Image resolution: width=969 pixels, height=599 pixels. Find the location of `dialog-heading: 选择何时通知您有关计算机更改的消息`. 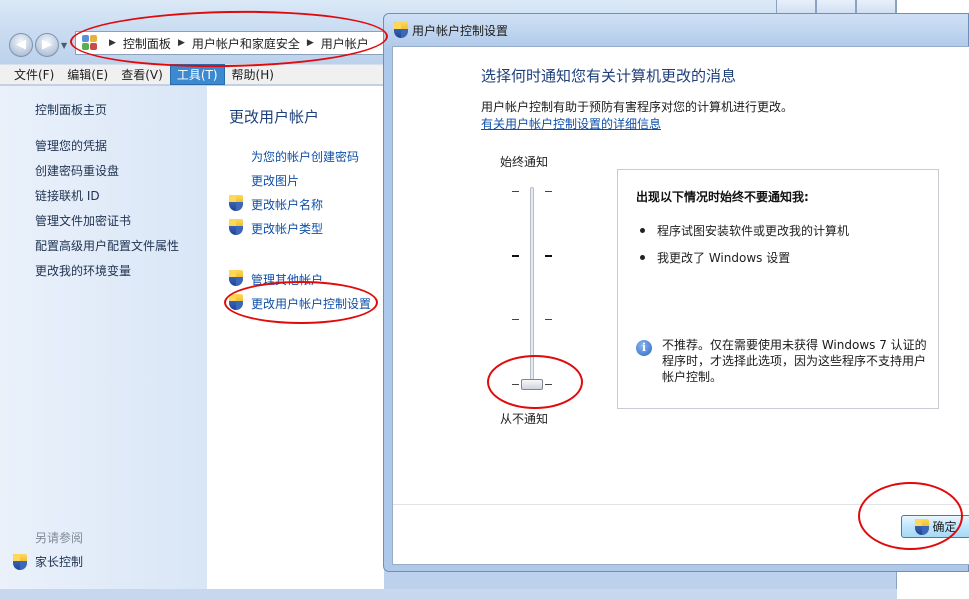

dialog-heading: 选择何时通知您有关计算机更改的消息 is located at coordinates (609, 76).